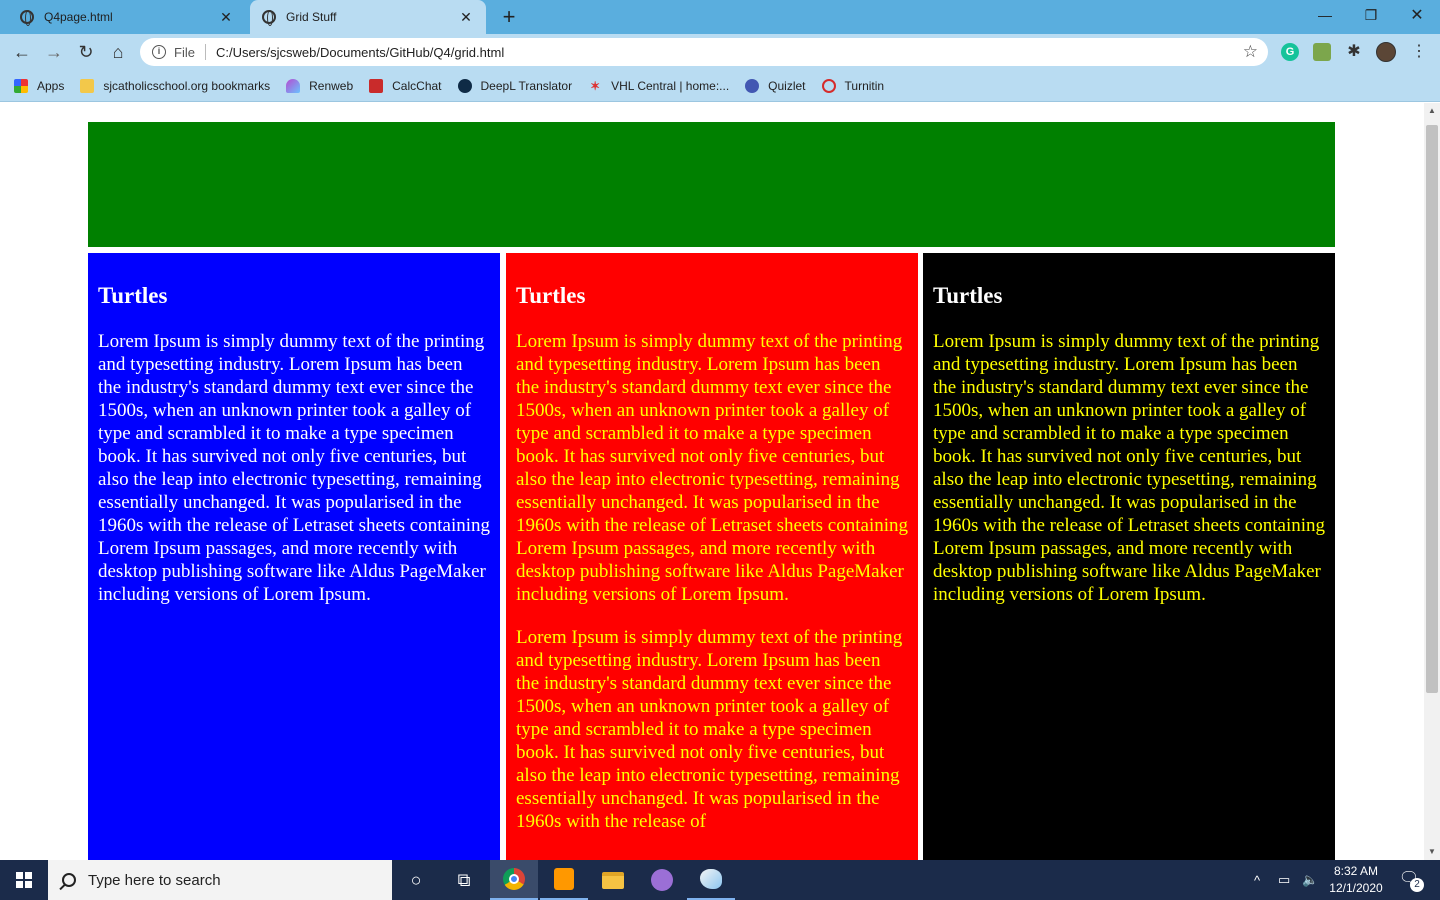 This screenshot has height=900, width=1440. What do you see at coordinates (509, 17) in the screenshot?
I see `new-tab-button: +` at bounding box center [509, 17].